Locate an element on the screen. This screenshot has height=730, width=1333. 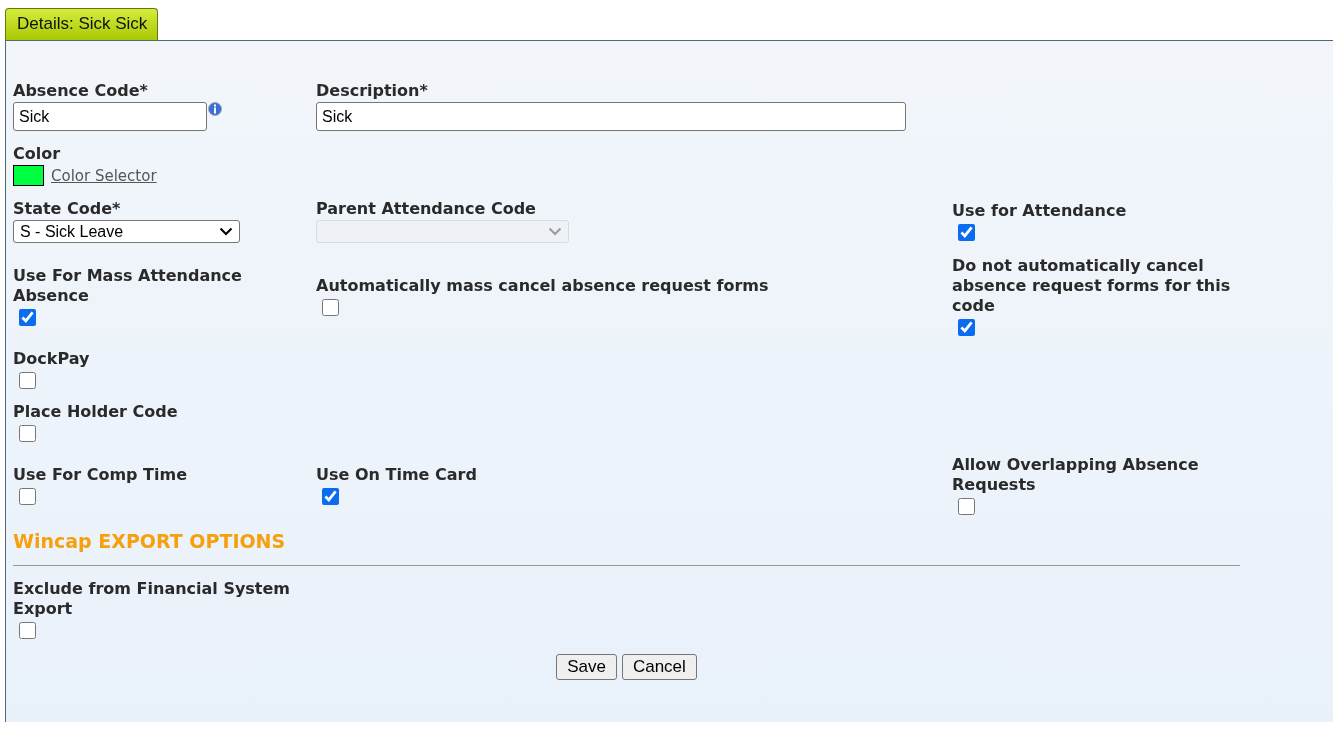
section-heading: Wincap EXPORT OPTIONS is located at coordinates (150, 541).